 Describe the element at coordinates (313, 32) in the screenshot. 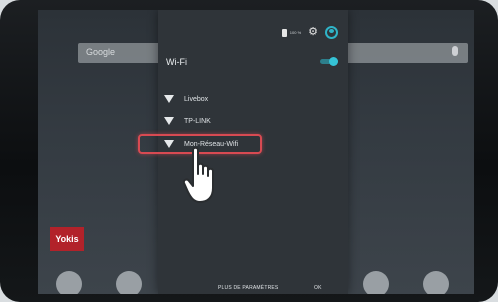

I see `gear-icon: ⚙` at that location.